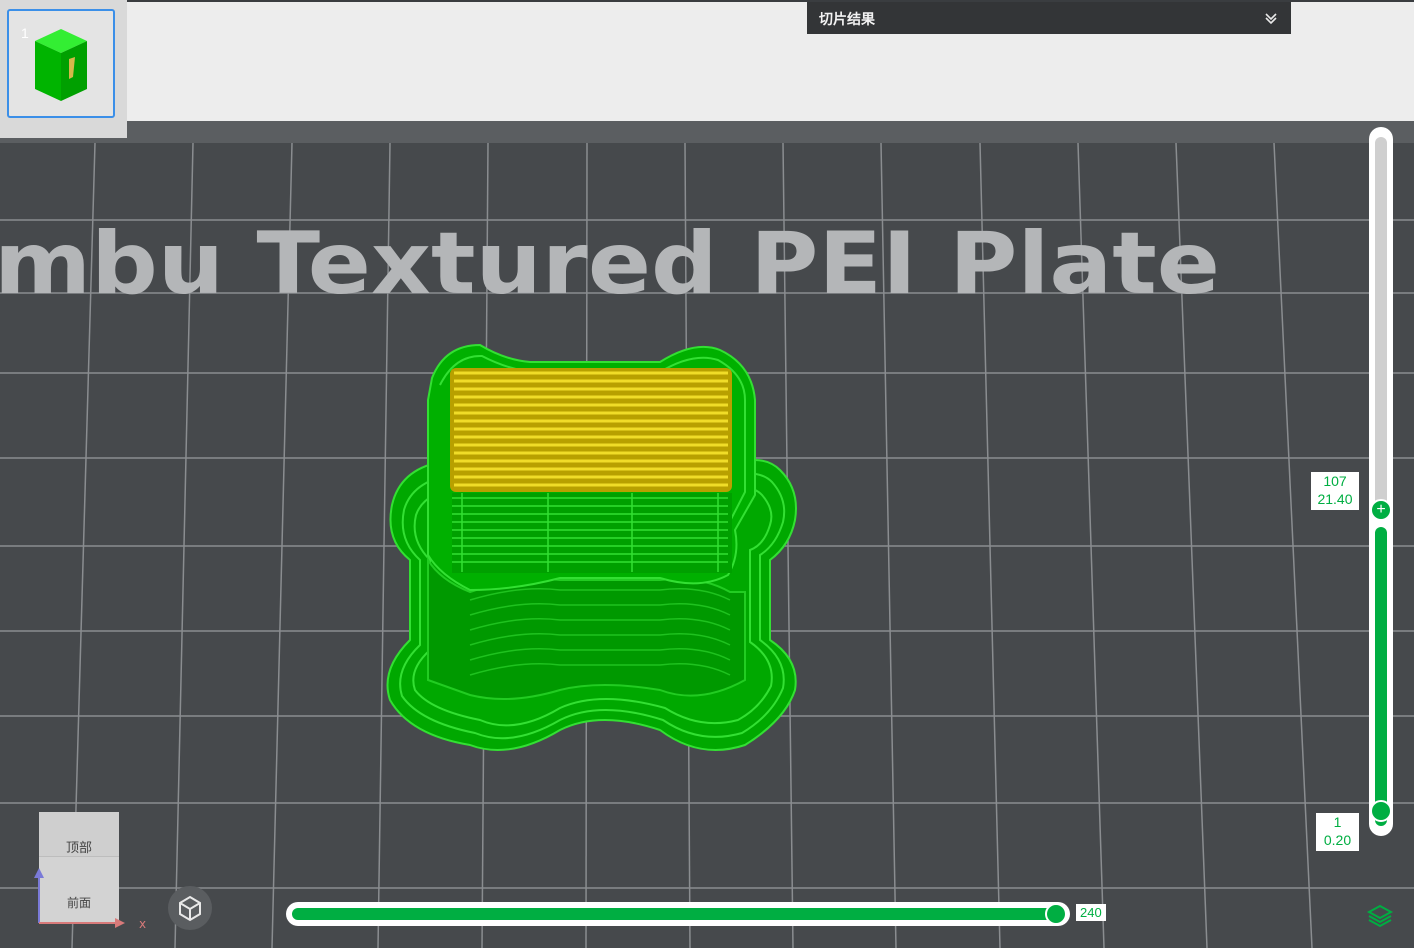 This screenshot has width=1414, height=948. Describe the element at coordinates (1380, 916) in the screenshot. I see `layers-icon` at that location.